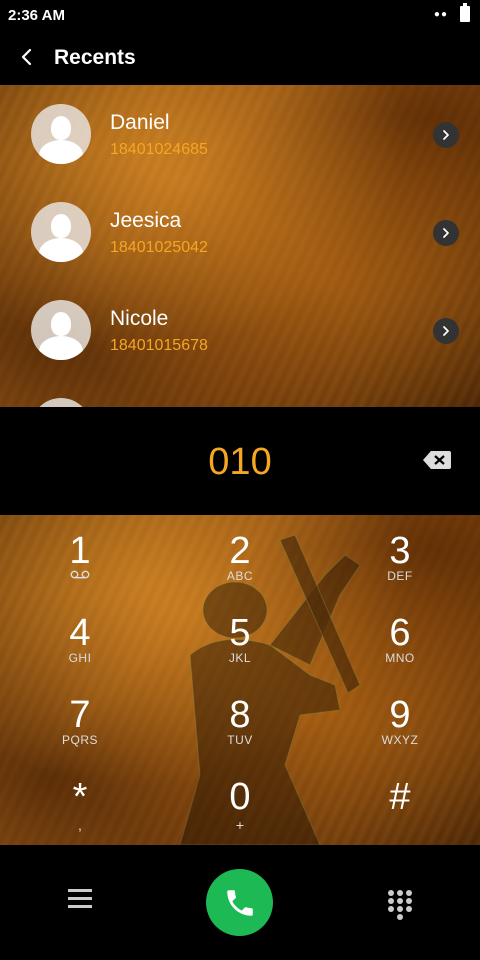 The width and height of the screenshot is (480, 960). Describe the element at coordinates (465, 12) in the screenshot. I see `battery-icon` at that location.